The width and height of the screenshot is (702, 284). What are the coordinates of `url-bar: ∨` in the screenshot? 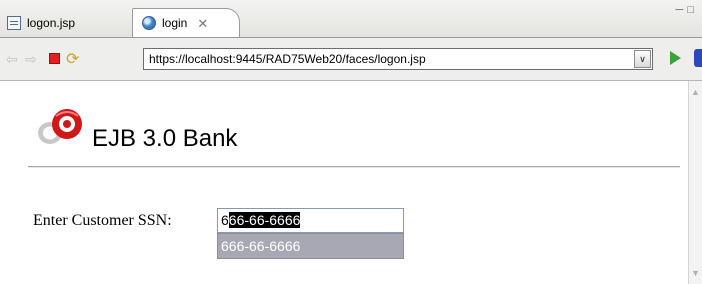 It's located at (398, 59).